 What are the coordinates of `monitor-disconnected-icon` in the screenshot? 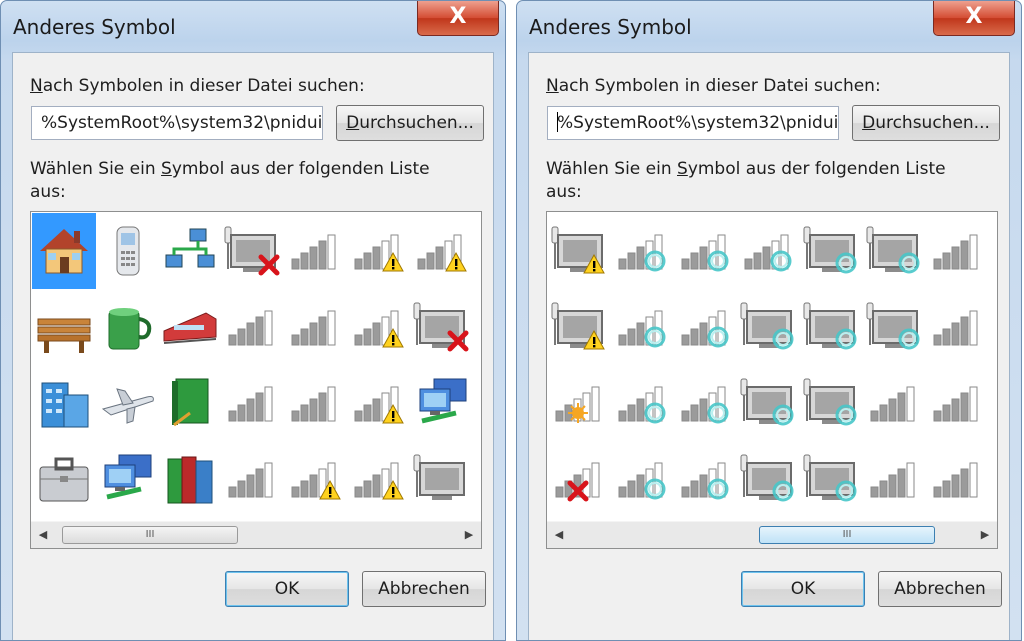 It's located at (442, 327).